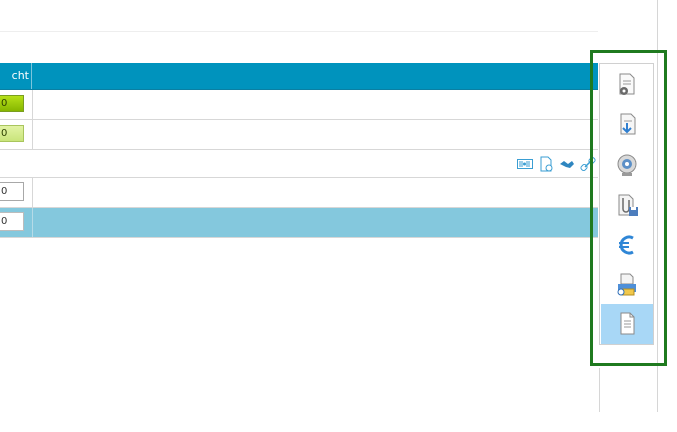 The width and height of the screenshot is (677, 432). I want to click on handshake-icon, so click(567, 164).